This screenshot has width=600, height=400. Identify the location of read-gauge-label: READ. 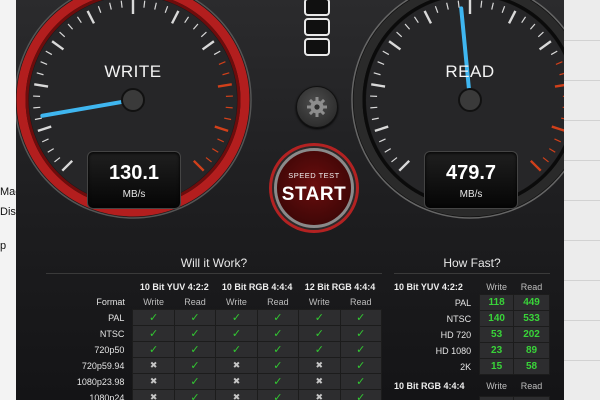
(470, 71).